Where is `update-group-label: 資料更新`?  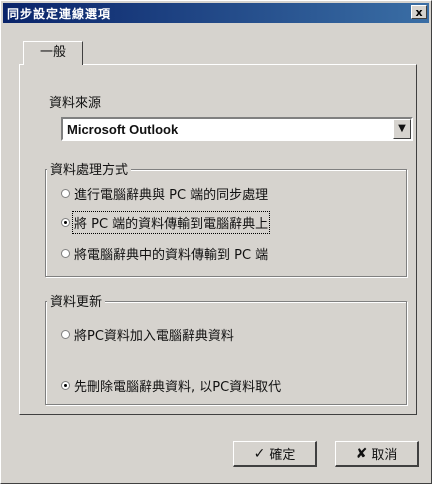
update-group-label: 資料更新 is located at coordinates (76, 300).